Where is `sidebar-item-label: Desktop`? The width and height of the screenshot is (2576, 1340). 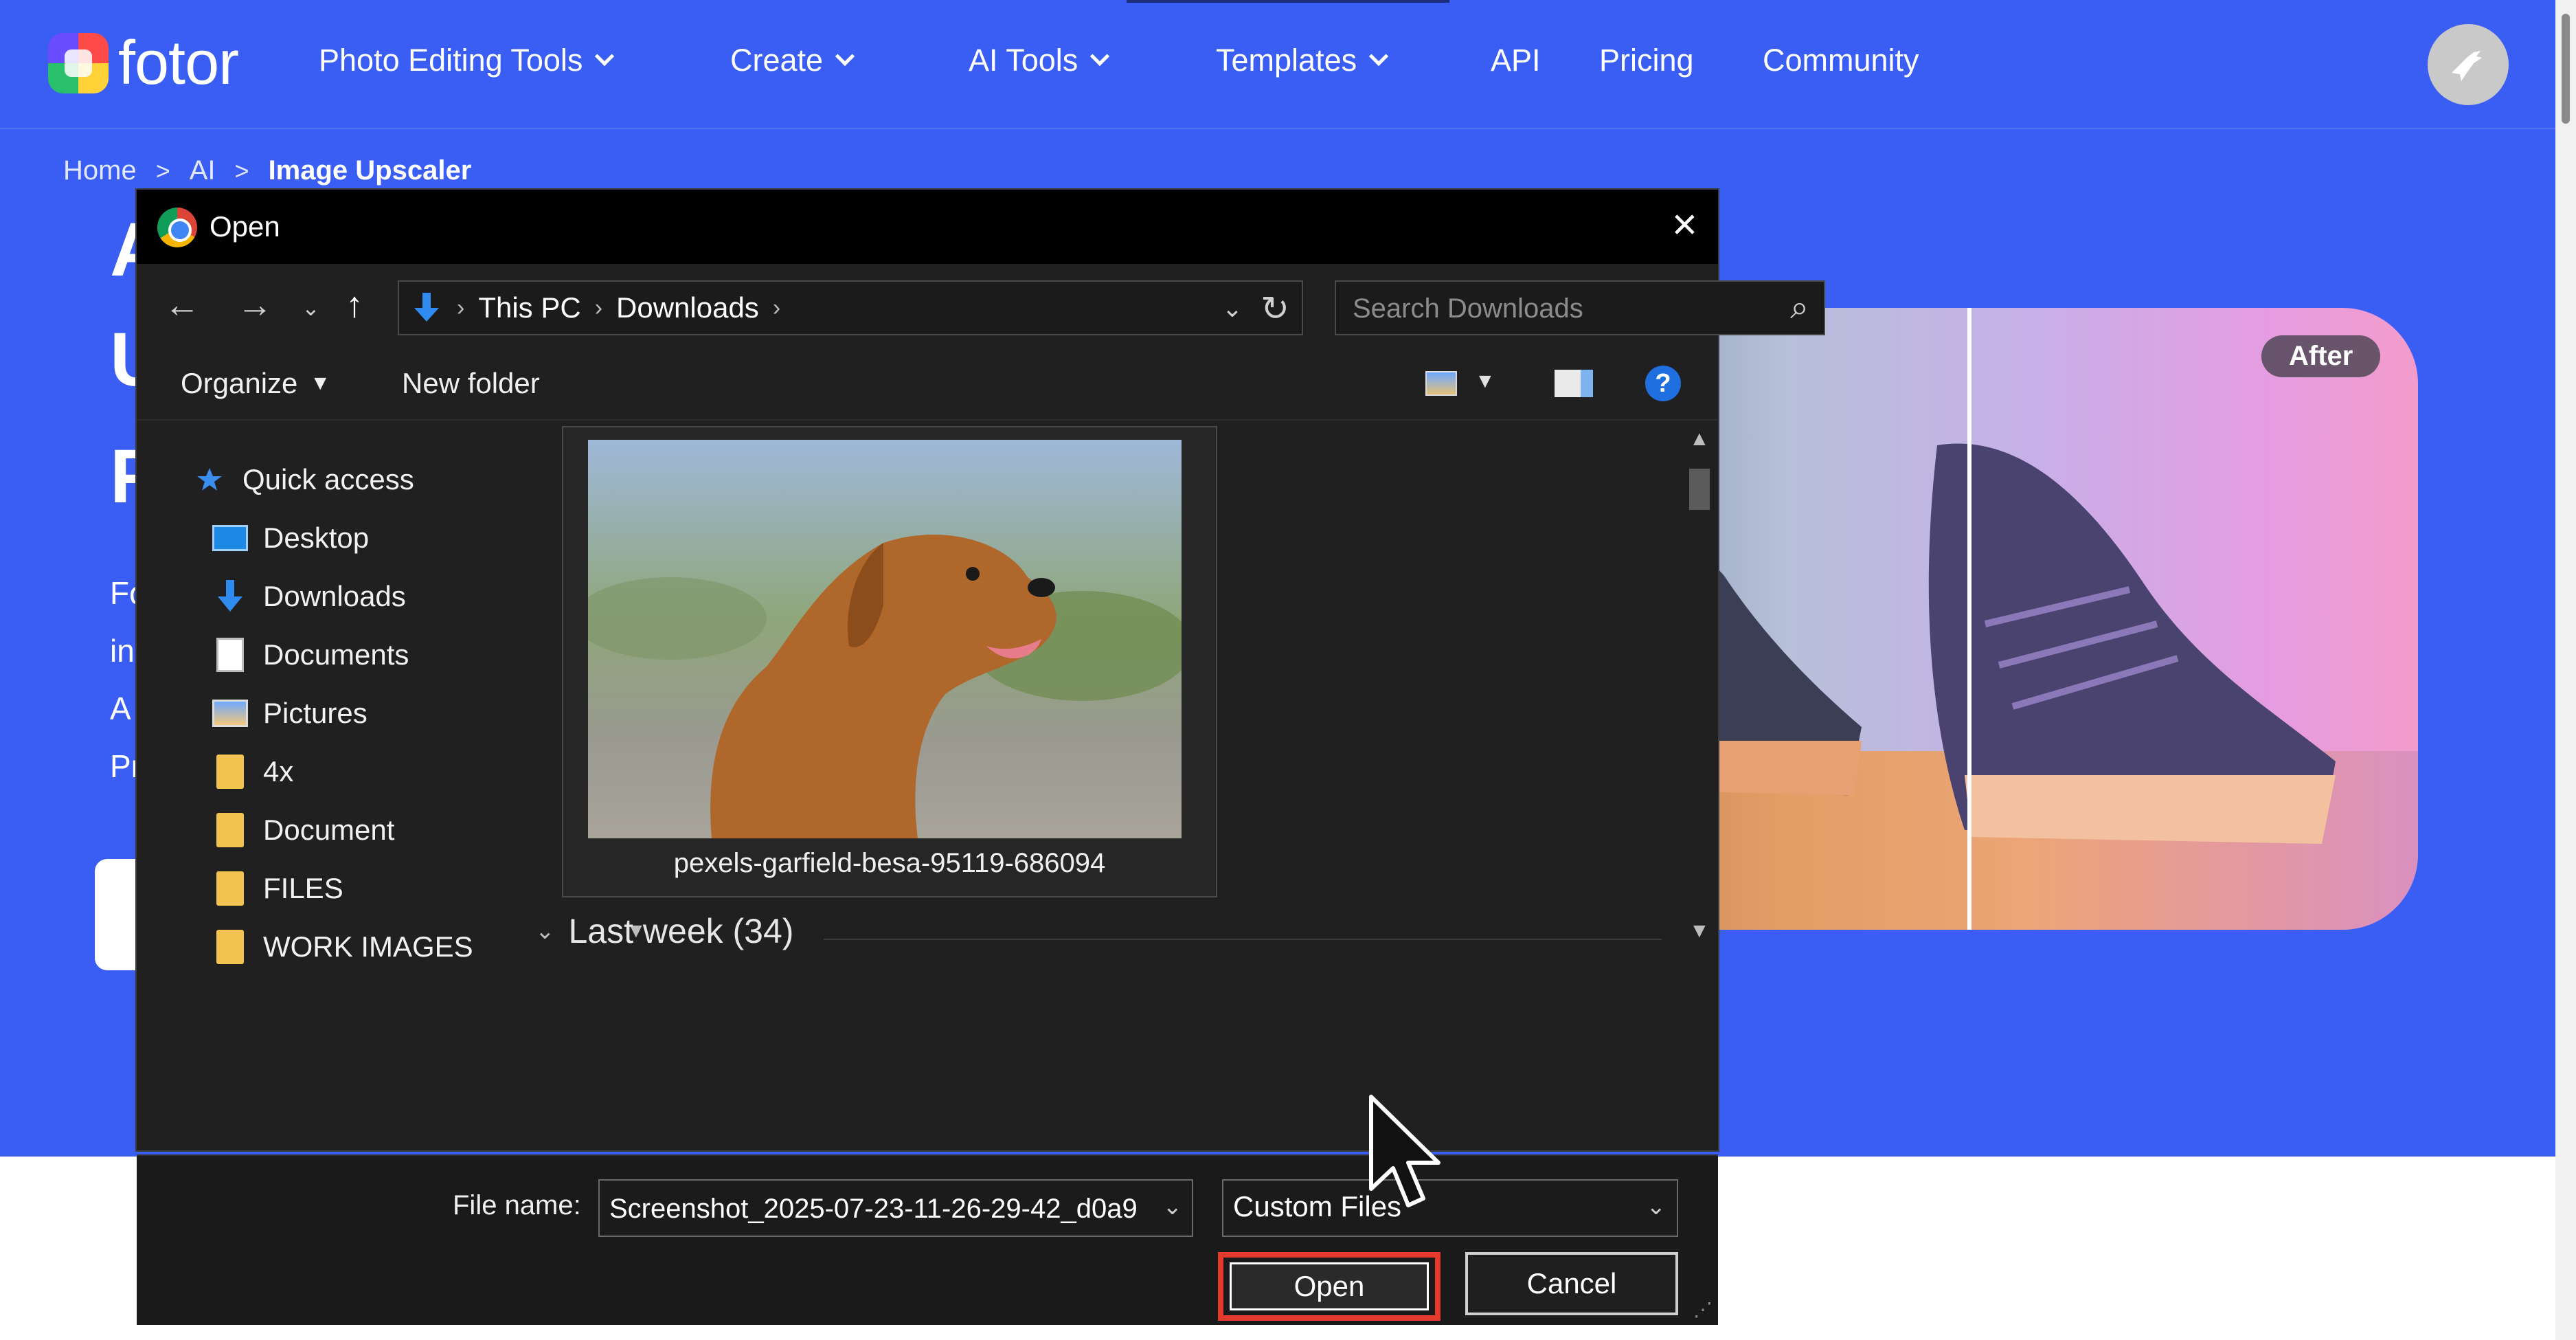 sidebar-item-label: Desktop is located at coordinates (316, 538).